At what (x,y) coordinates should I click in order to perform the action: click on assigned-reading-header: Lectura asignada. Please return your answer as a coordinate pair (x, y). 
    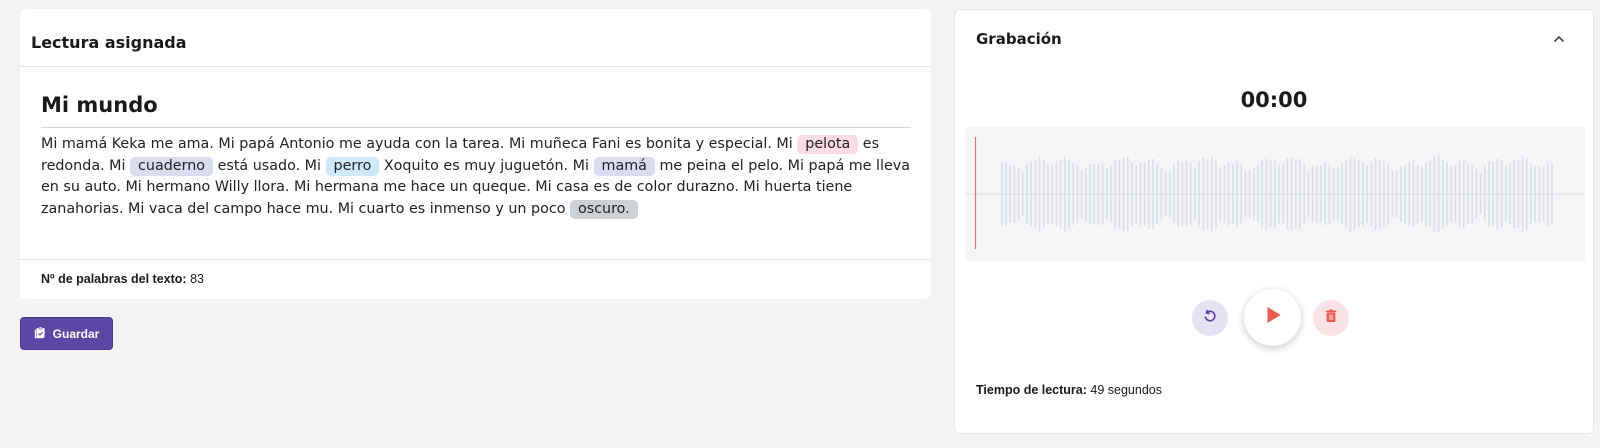
    Looking at the image, I should click on (475, 38).